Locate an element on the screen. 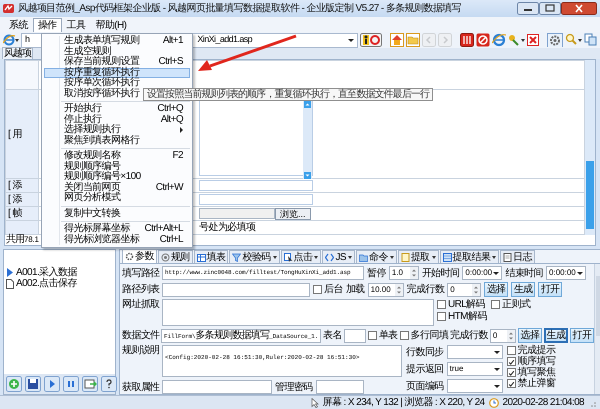 The width and height of the screenshot is (600, 409). export-icon is located at coordinates (90, 384).